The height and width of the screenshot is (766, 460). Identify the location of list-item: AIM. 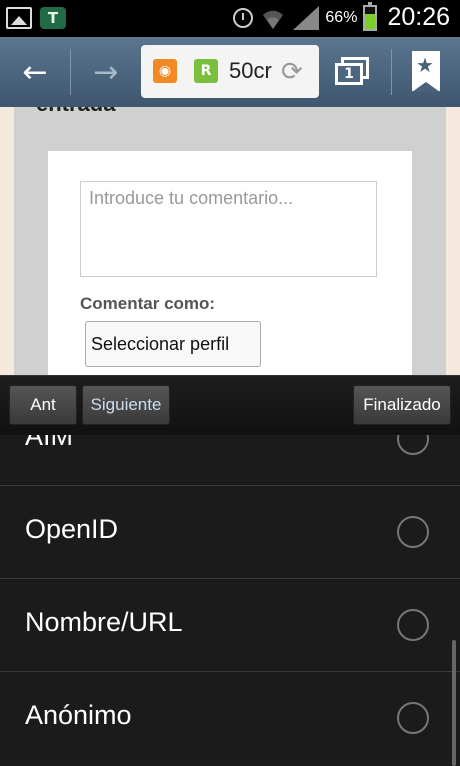
(230, 460).